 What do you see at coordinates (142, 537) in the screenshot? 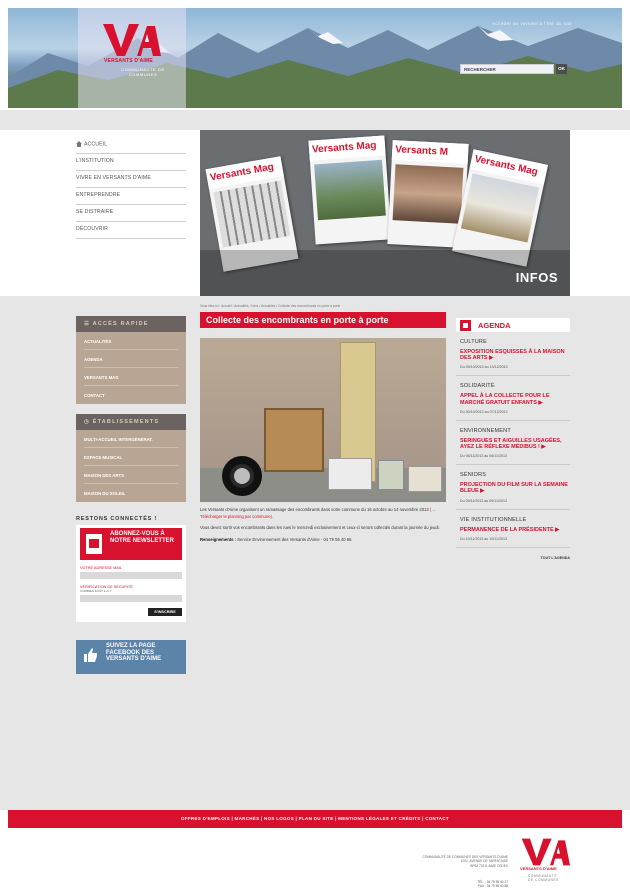
I see `newsletter-title: ABONNEZ-VOUS À NOTRE NEWSLETTER` at bounding box center [142, 537].